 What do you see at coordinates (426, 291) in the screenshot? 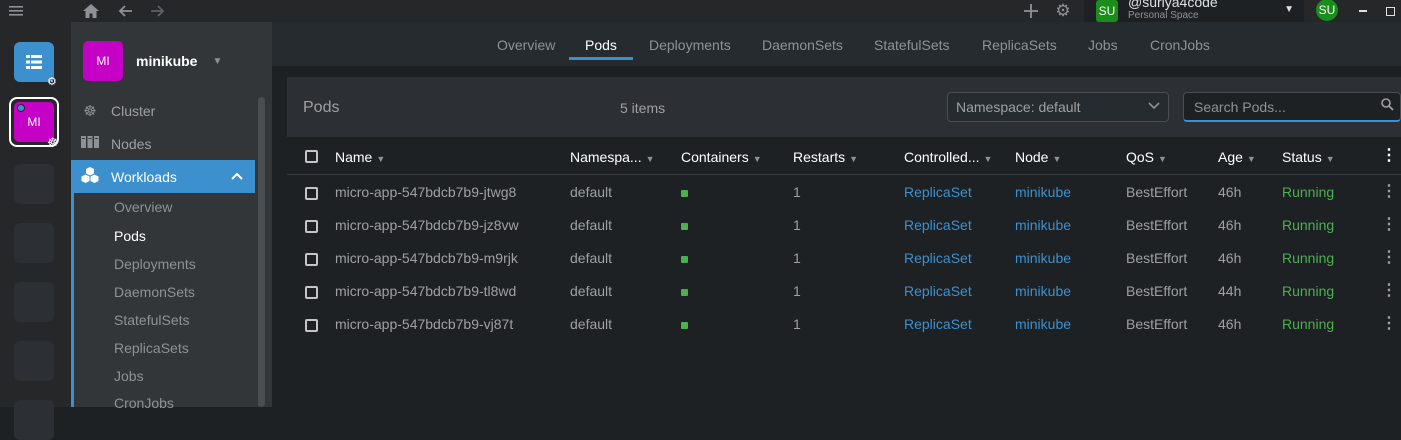
I see `cell-name: micro-app-547bdcb7b9-tl8wd` at bounding box center [426, 291].